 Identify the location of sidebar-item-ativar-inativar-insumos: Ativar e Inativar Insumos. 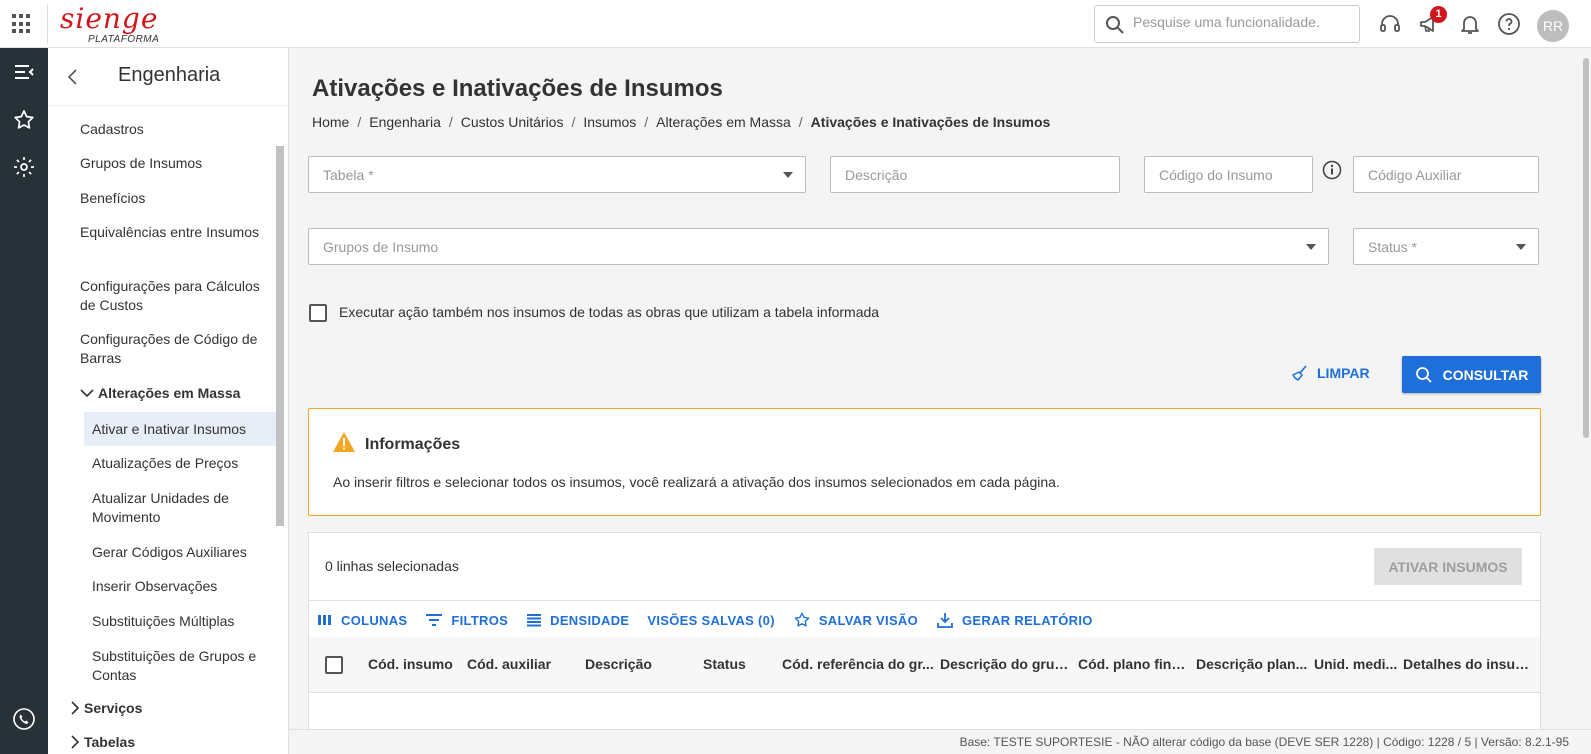
(182, 429).